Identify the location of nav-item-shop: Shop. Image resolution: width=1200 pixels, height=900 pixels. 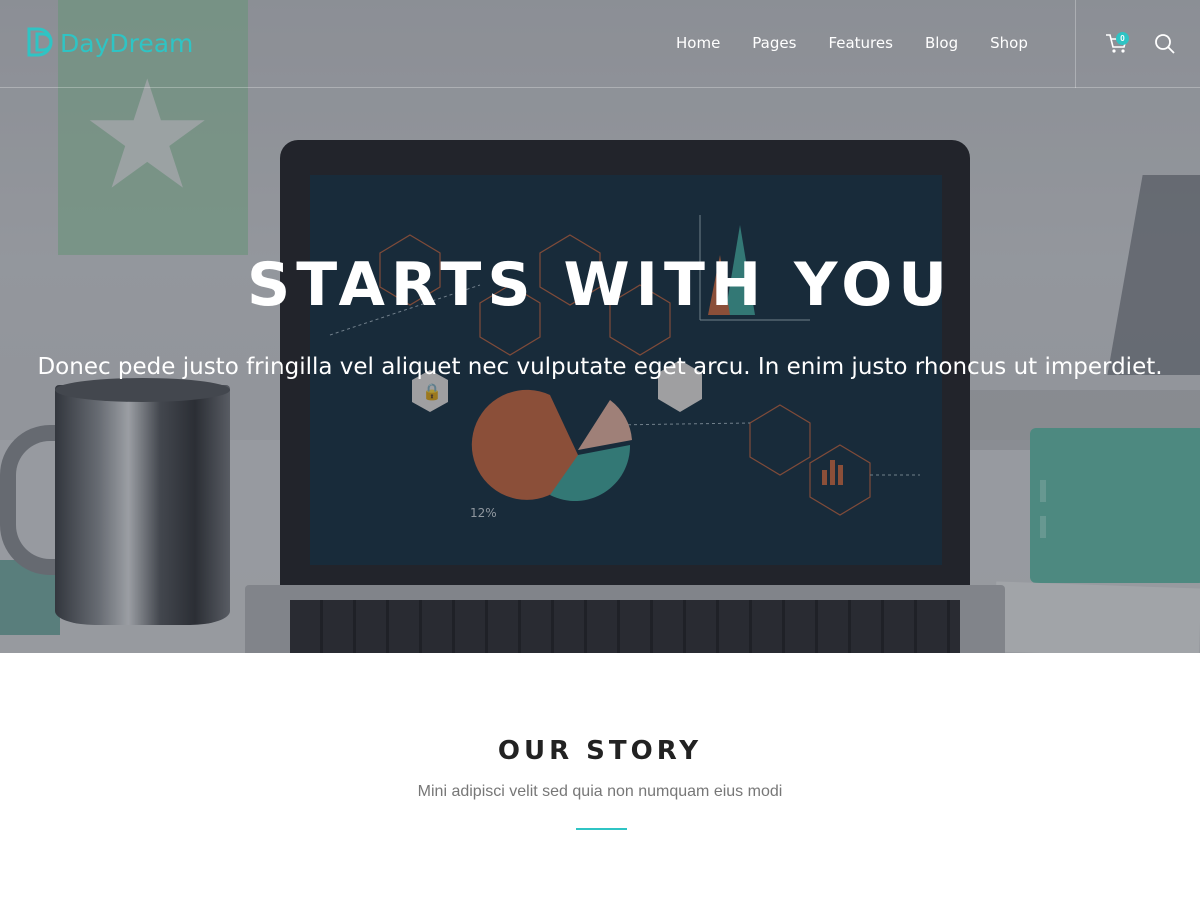
(1009, 43).